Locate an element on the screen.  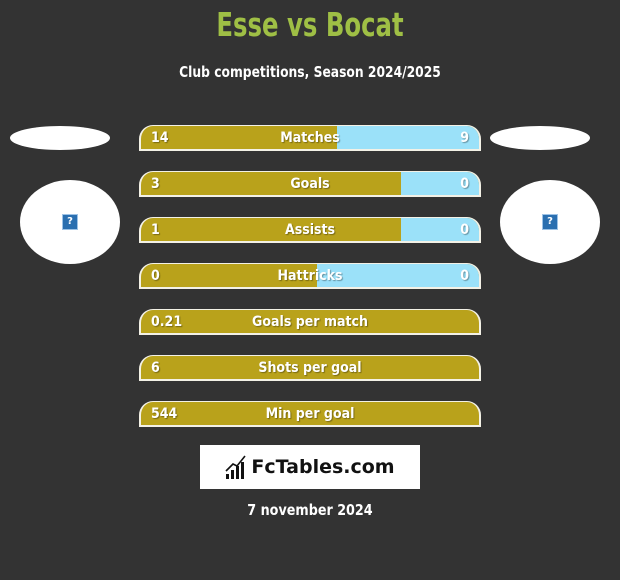
stat-label: Goals is located at coordinates (310, 184).